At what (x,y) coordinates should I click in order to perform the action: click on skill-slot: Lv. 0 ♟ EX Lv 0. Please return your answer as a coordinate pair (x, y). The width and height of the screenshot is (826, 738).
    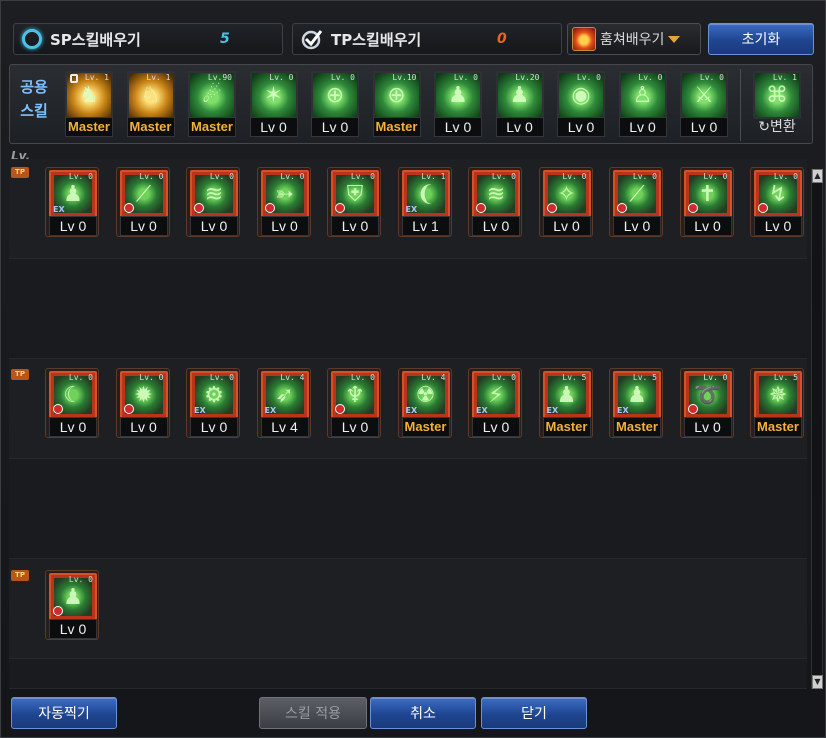
    Looking at the image, I should click on (72, 202).